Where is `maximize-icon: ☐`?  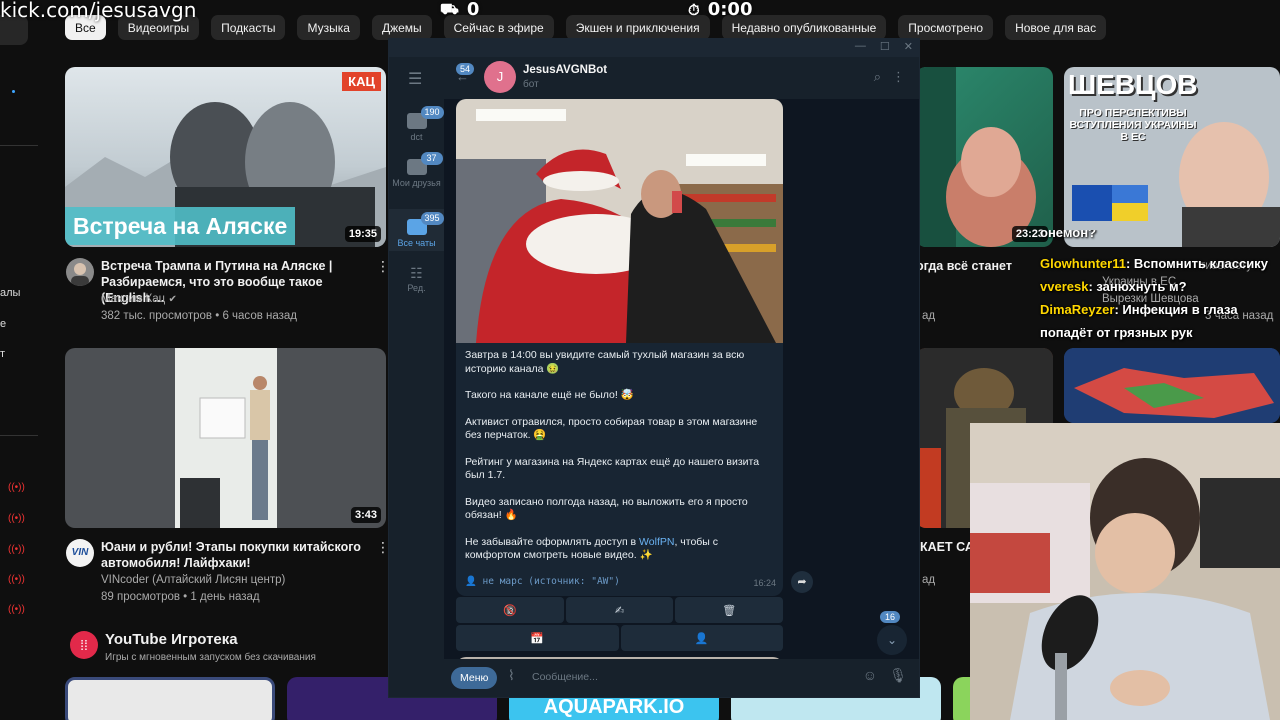
maximize-icon: ☐ is located at coordinates (885, 46).